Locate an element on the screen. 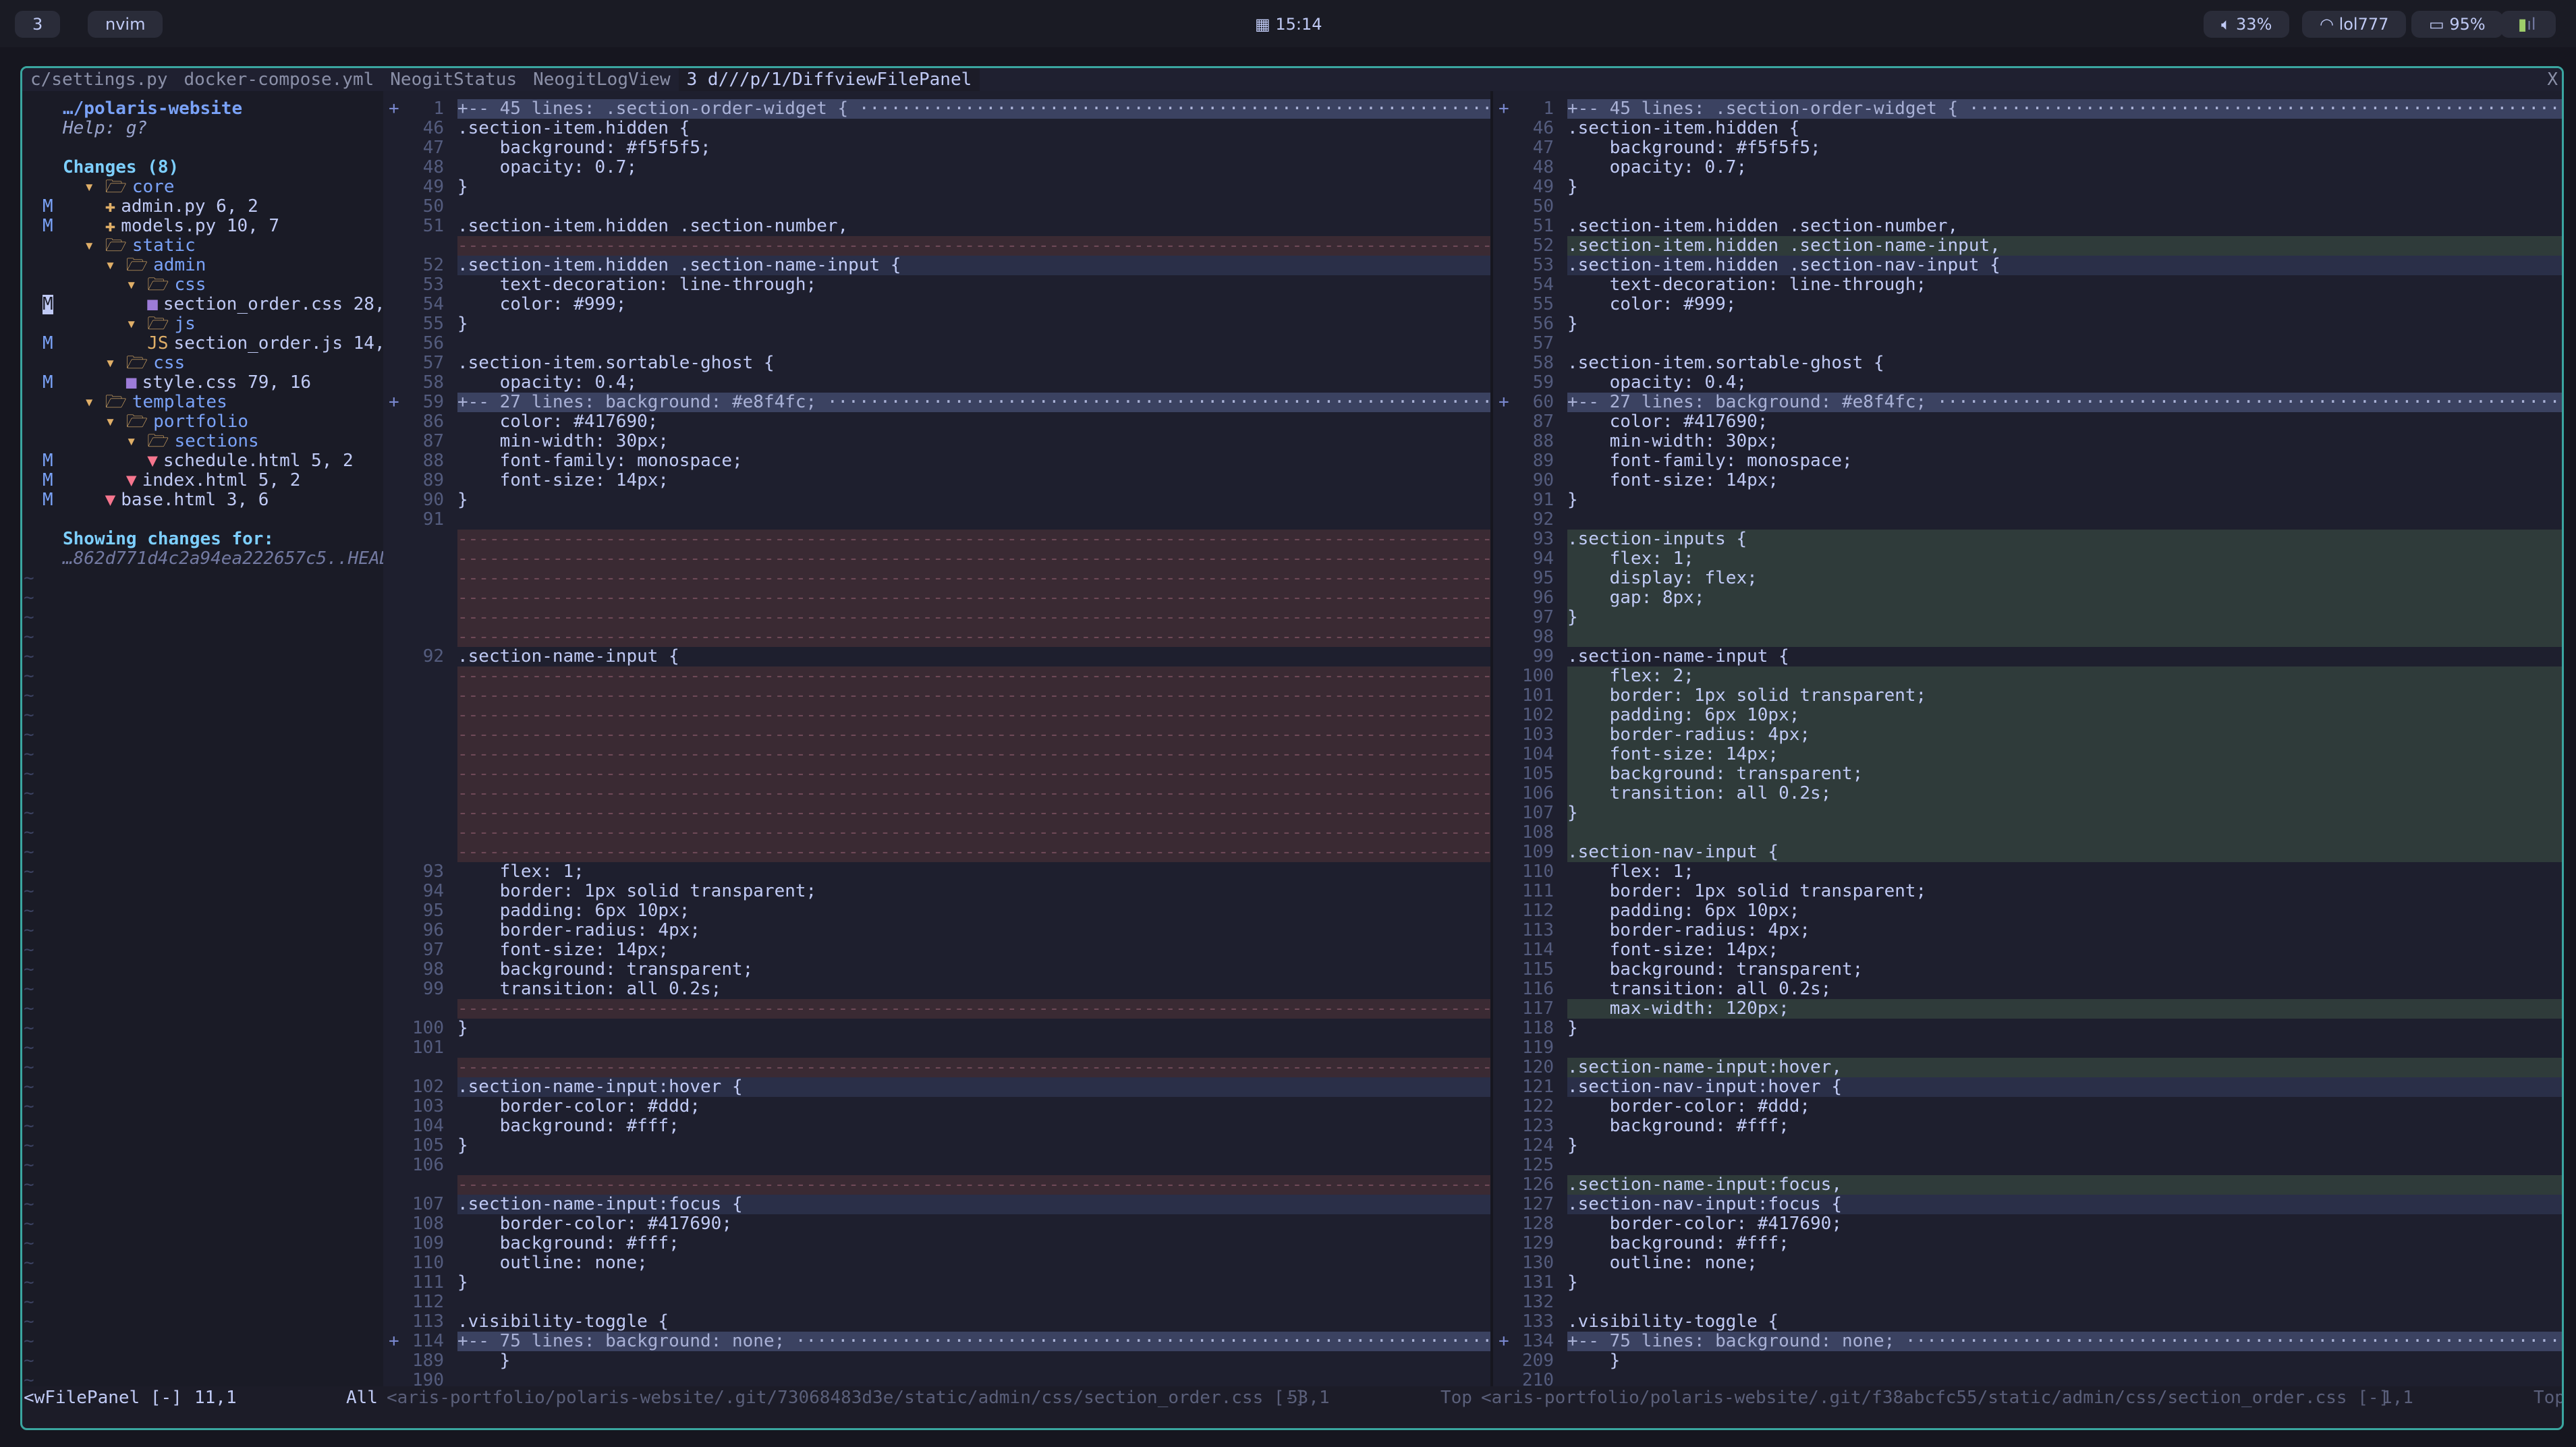  code-line: 87 color: #417690; is located at coordinates (2027, 422).